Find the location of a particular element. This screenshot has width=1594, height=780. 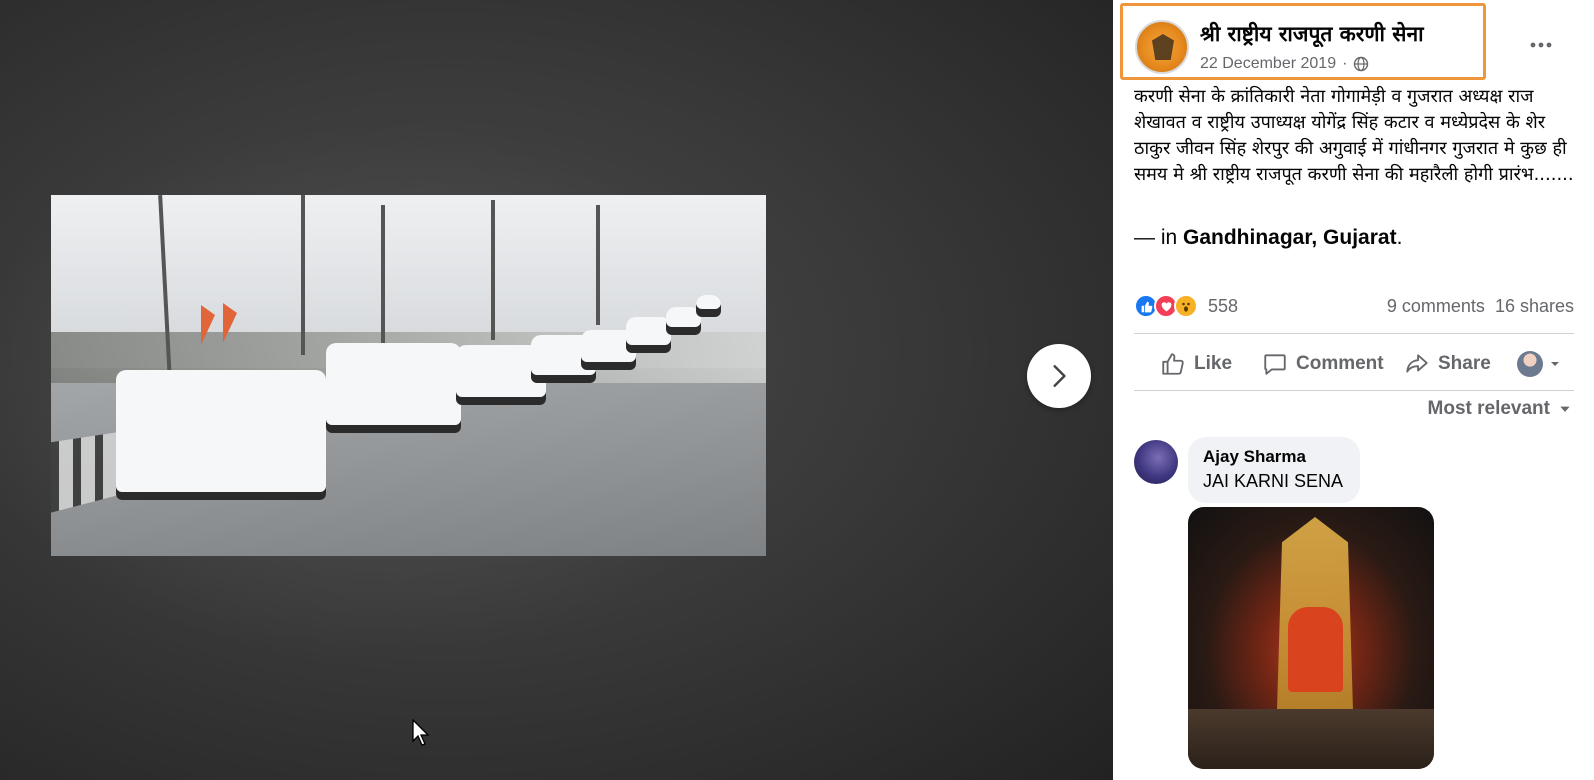

comment-button: Comment is located at coordinates (1323, 364).